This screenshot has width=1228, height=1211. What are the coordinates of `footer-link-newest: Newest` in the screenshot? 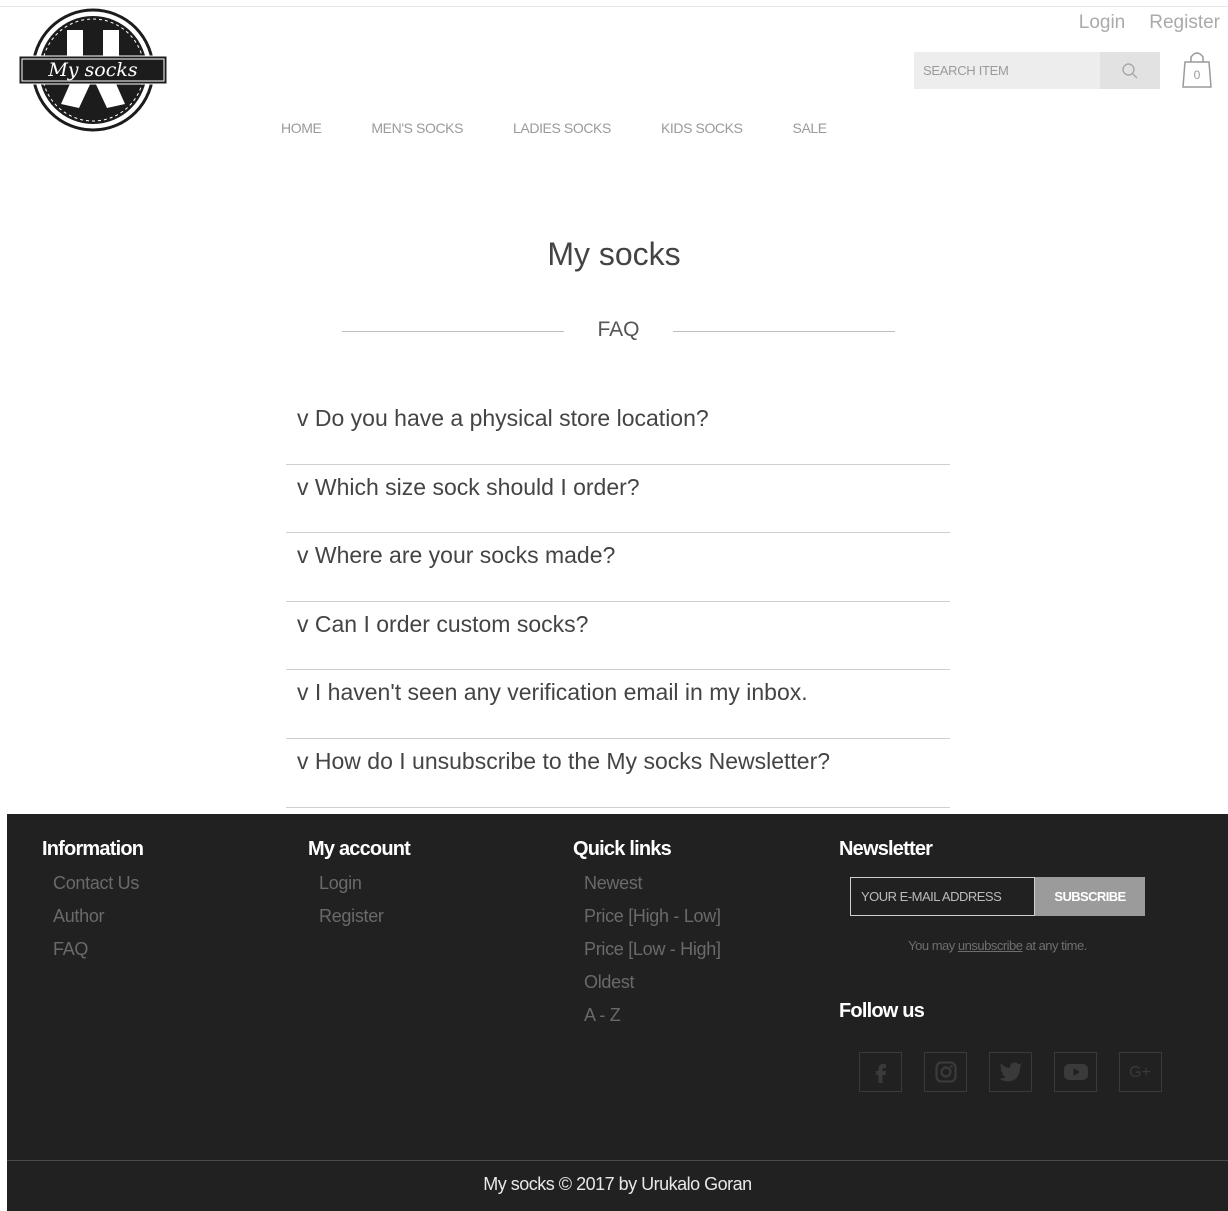 It's located at (652, 889).